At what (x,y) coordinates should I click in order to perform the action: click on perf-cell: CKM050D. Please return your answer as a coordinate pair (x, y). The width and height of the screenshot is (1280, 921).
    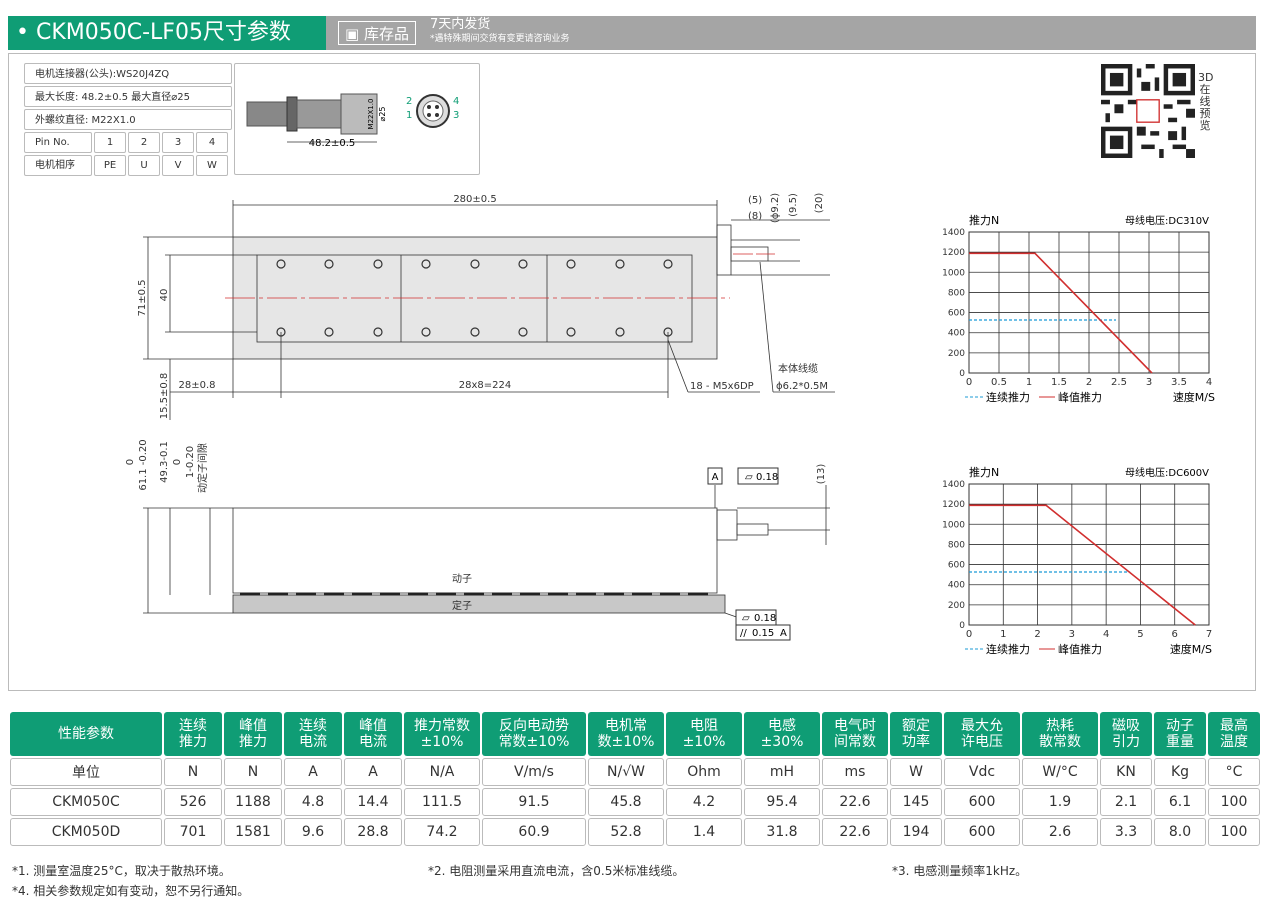
    Looking at the image, I should click on (86, 832).